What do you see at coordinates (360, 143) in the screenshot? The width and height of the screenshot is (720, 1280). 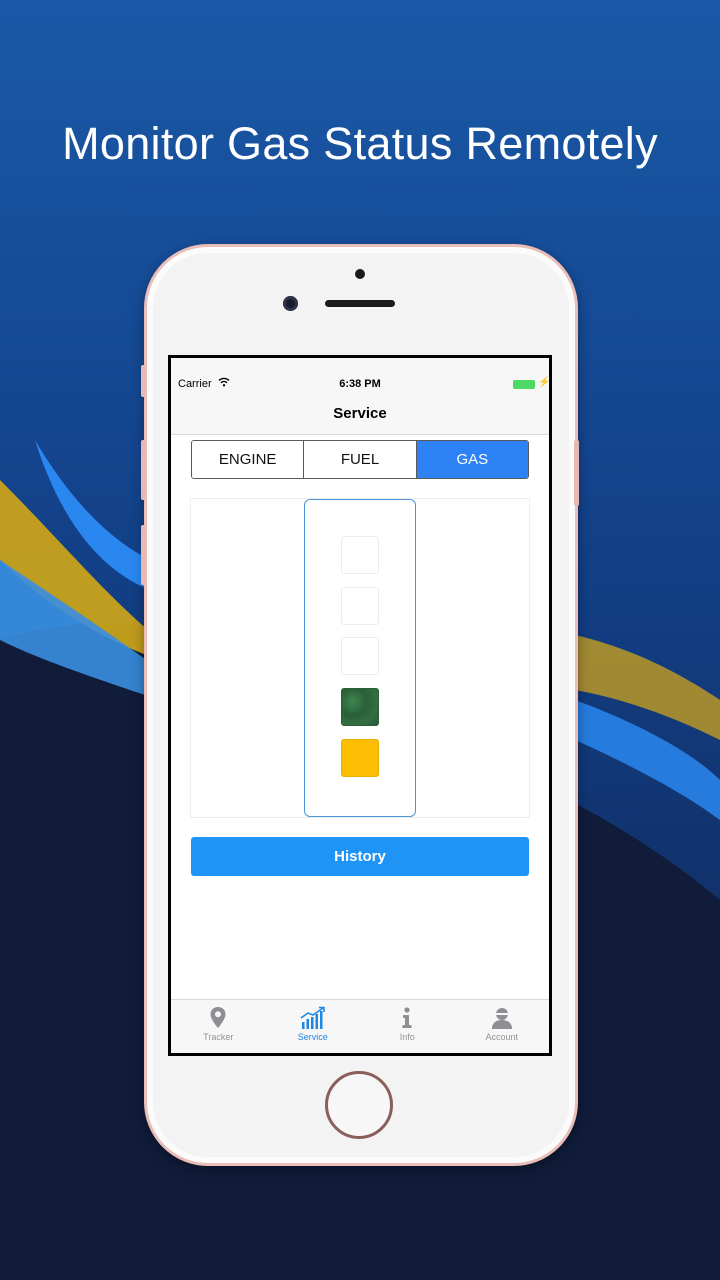 I see `promo-headline: Monitor Gas Status Remotely` at bounding box center [360, 143].